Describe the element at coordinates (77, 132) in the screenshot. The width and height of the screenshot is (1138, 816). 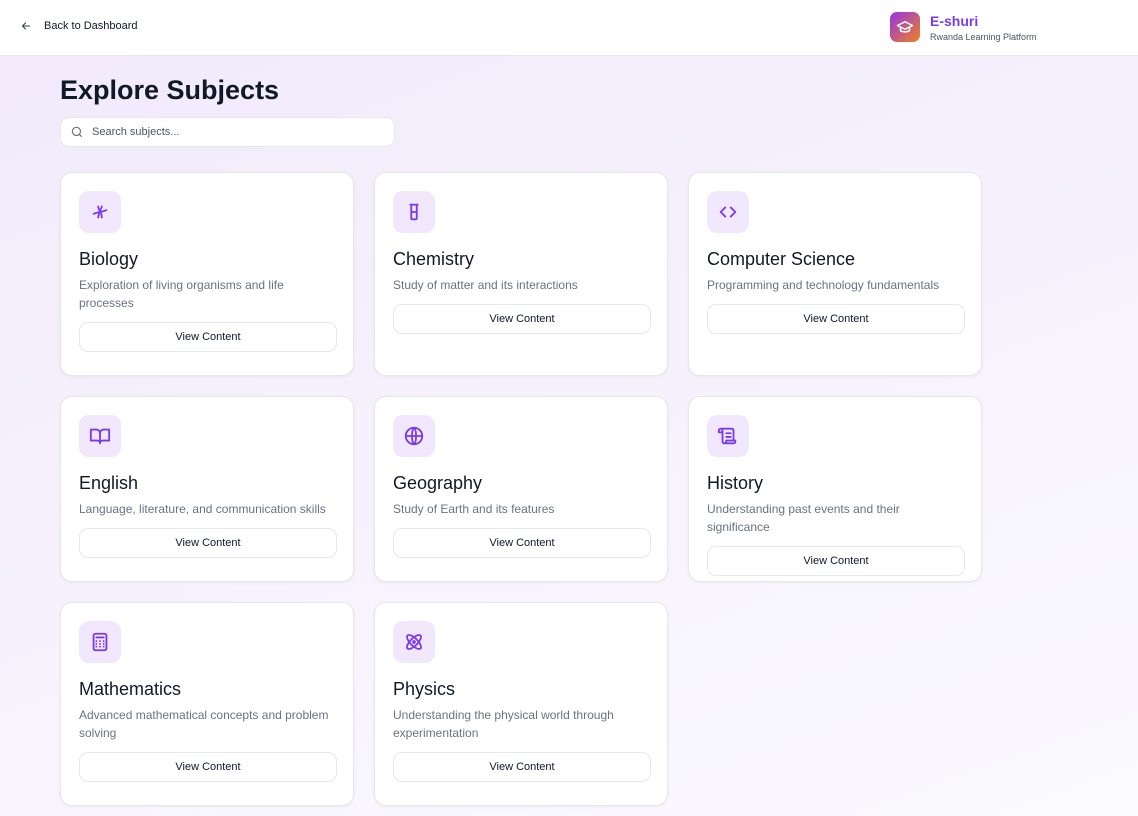
I see `search-icon` at that location.